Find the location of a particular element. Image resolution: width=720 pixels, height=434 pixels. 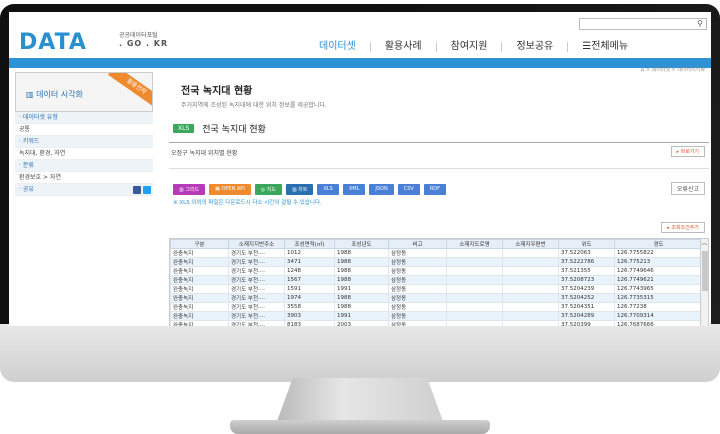

table-cell: 37.5222786 is located at coordinates (586, 262).